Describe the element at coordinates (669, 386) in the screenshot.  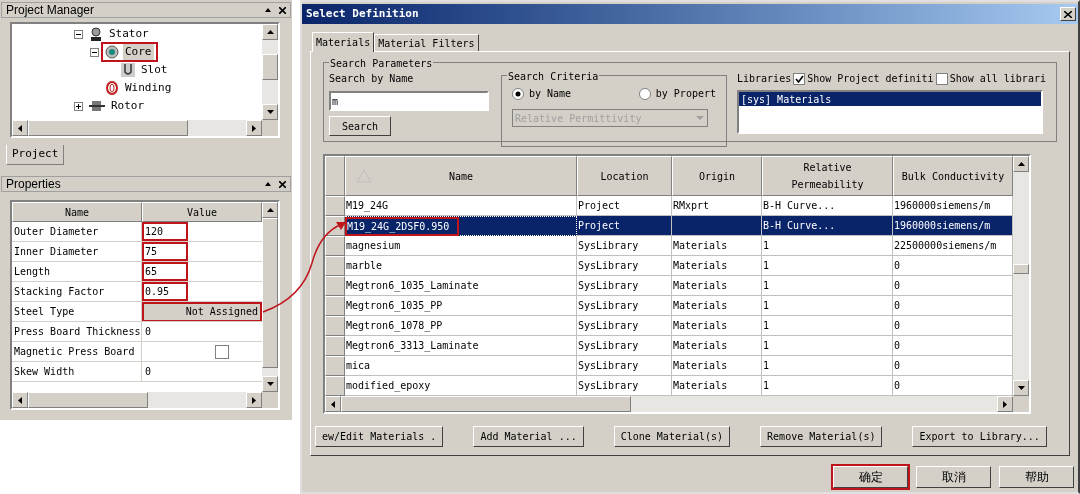
I see `table-row: modified_epoxy SysLibrary Materials 1 0` at that location.